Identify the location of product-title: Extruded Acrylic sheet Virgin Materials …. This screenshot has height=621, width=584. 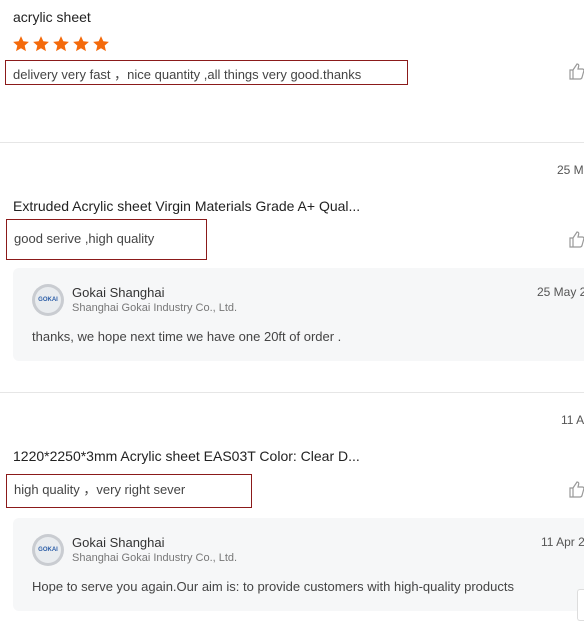
(186, 206).